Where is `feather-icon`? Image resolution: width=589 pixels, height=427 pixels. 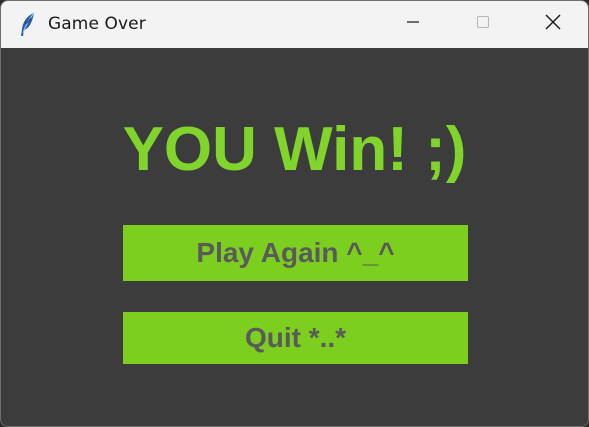
feather-icon is located at coordinates (28, 25).